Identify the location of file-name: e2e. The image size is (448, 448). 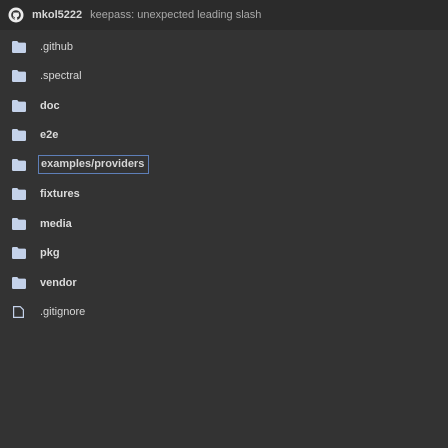
(49, 135).